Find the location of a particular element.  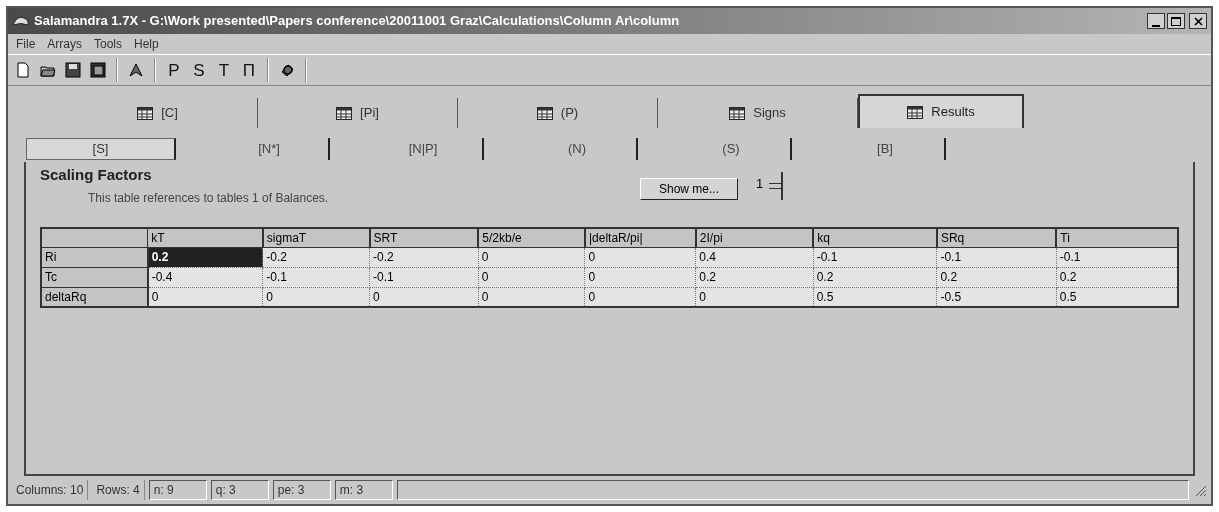

resize-grip-icon is located at coordinates (1200, 490).